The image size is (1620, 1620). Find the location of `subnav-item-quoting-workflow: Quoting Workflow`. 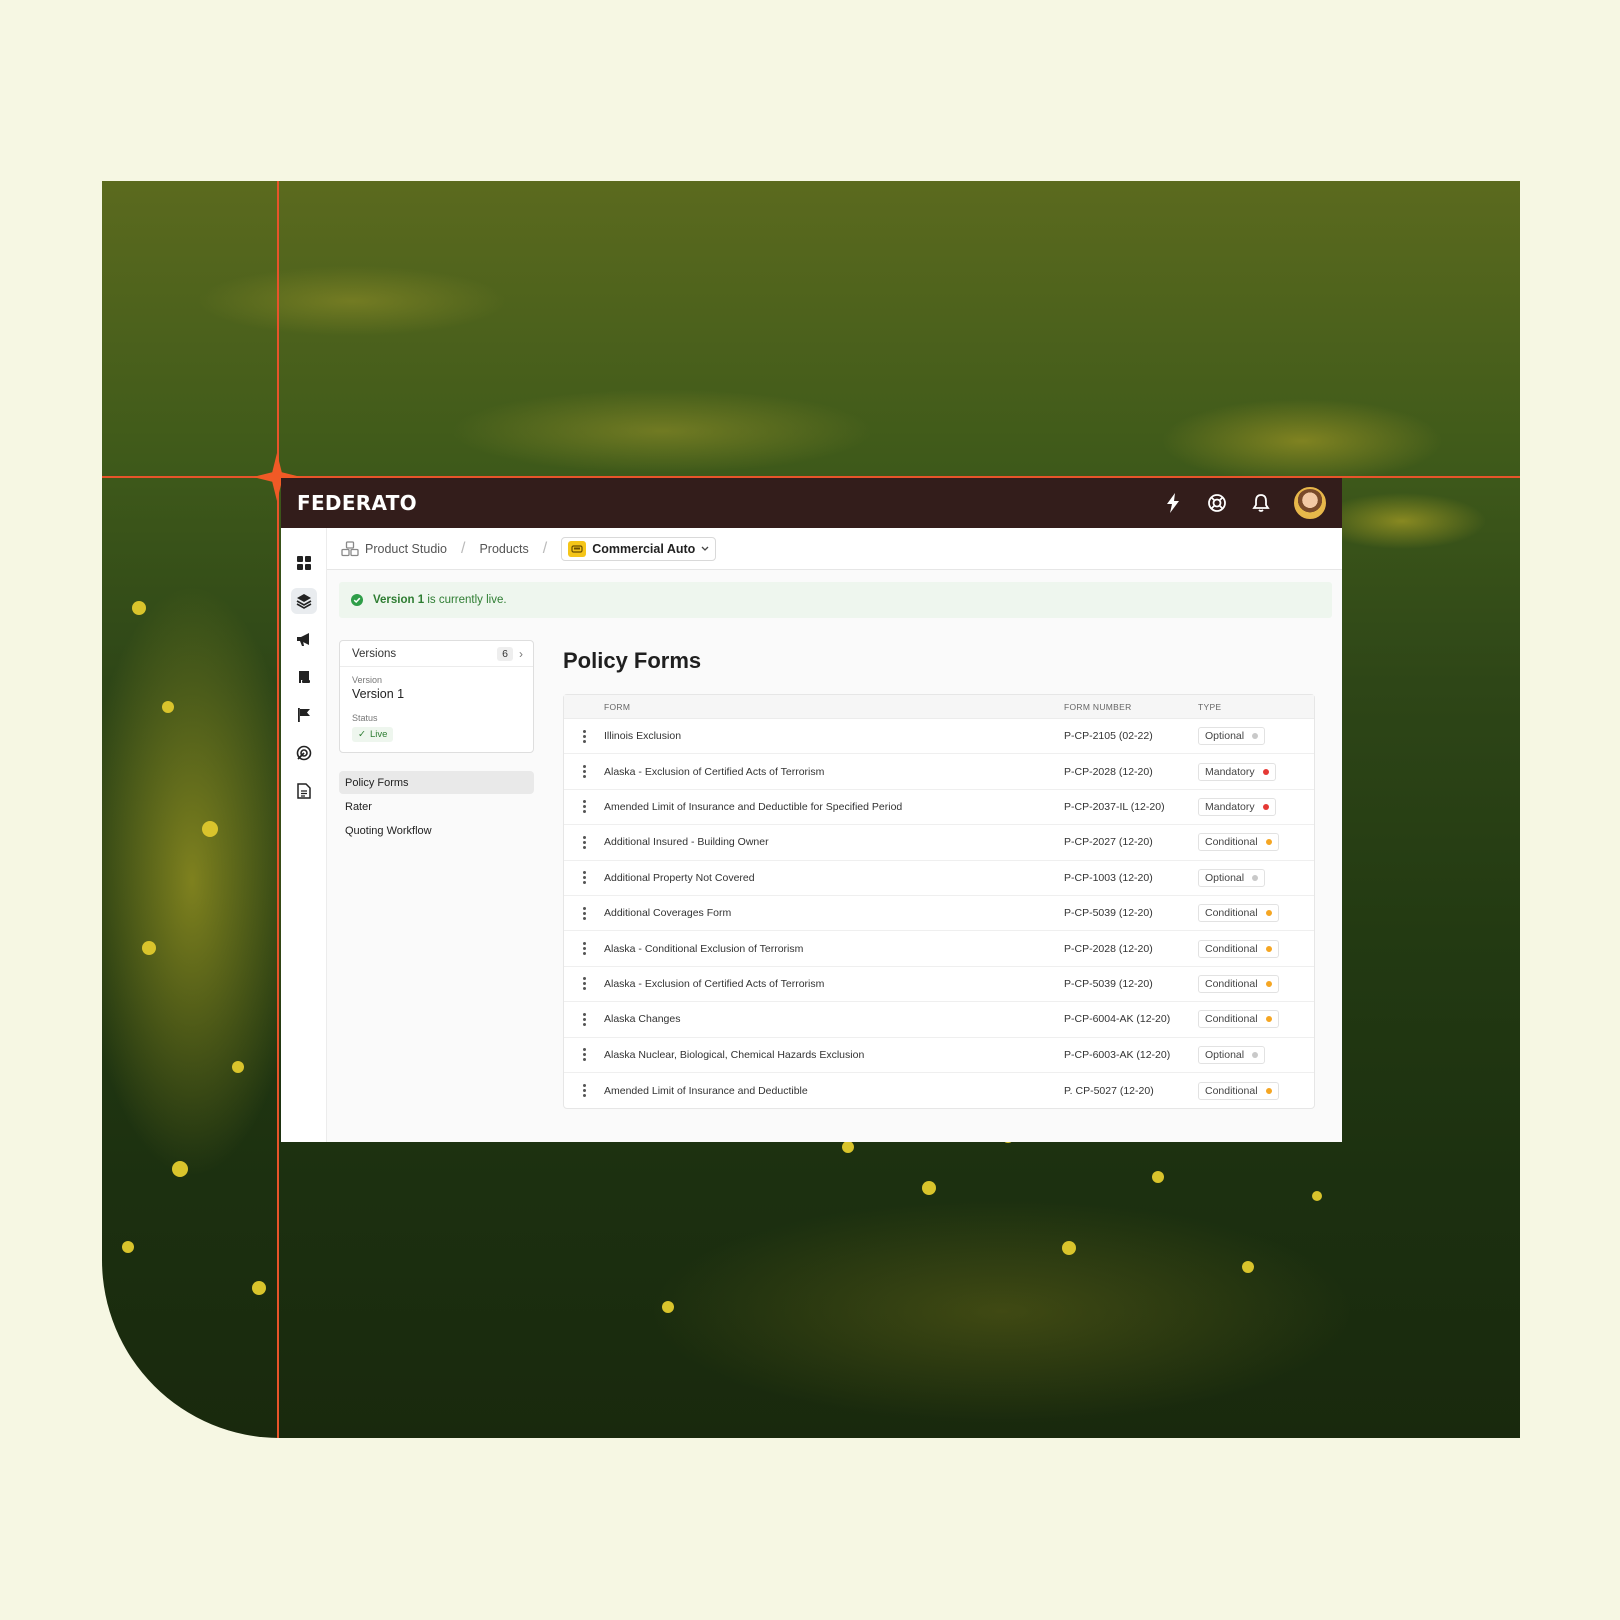

subnav-item-quoting-workflow: Quoting Workflow is located at coordinates (436, 830).